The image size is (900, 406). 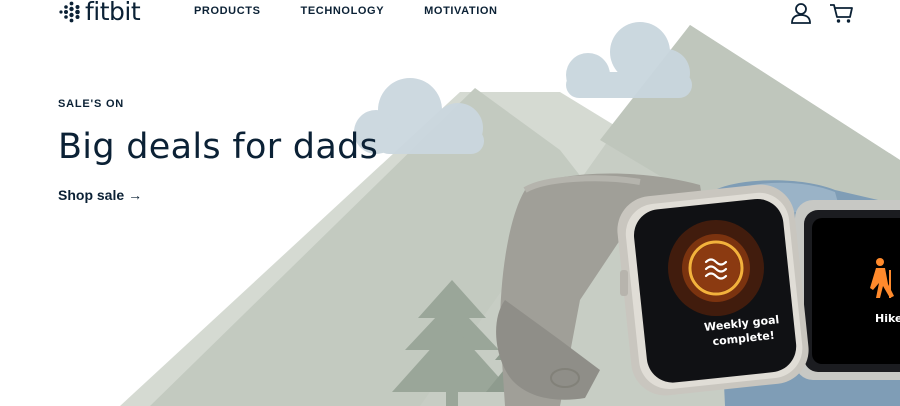 I want to click on sale-eyebrow: SALE'S ON, so click(x=91, y=104).